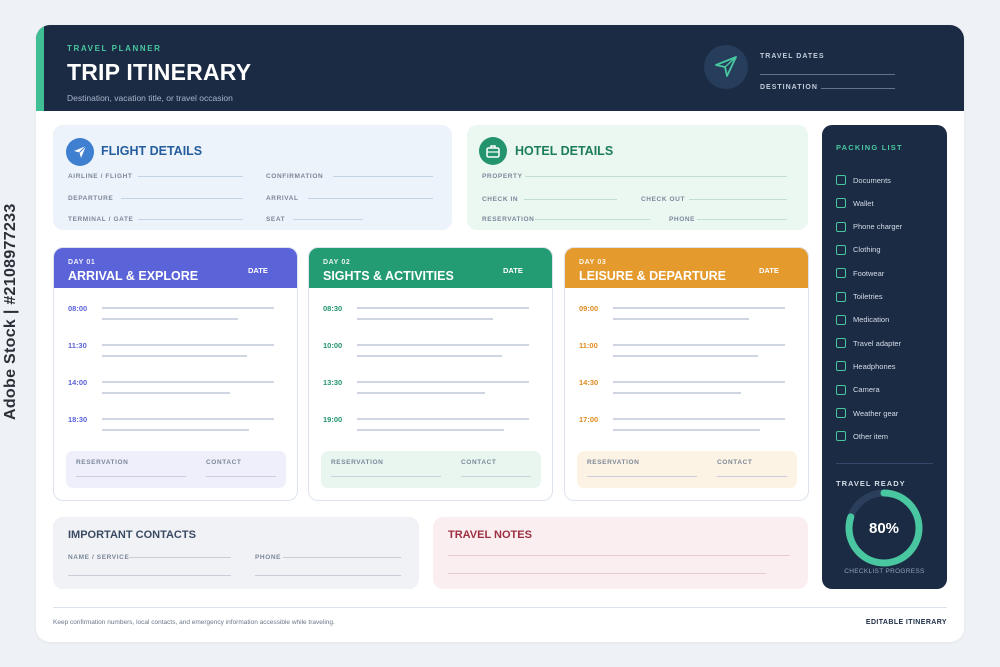 The width and height of the screenshot is (1000, 667). I want to click on packing-item: Other item, so click(862, 436).